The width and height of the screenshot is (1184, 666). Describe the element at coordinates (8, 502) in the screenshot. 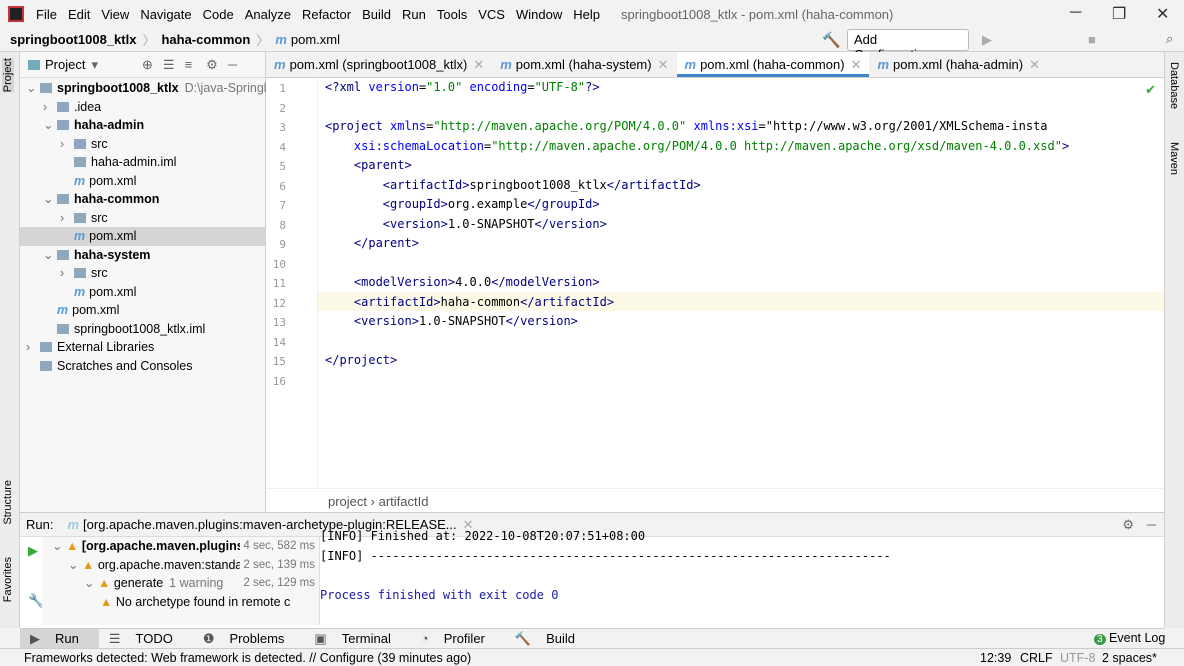

I see `tool-tab-structure: Structure` at that location.